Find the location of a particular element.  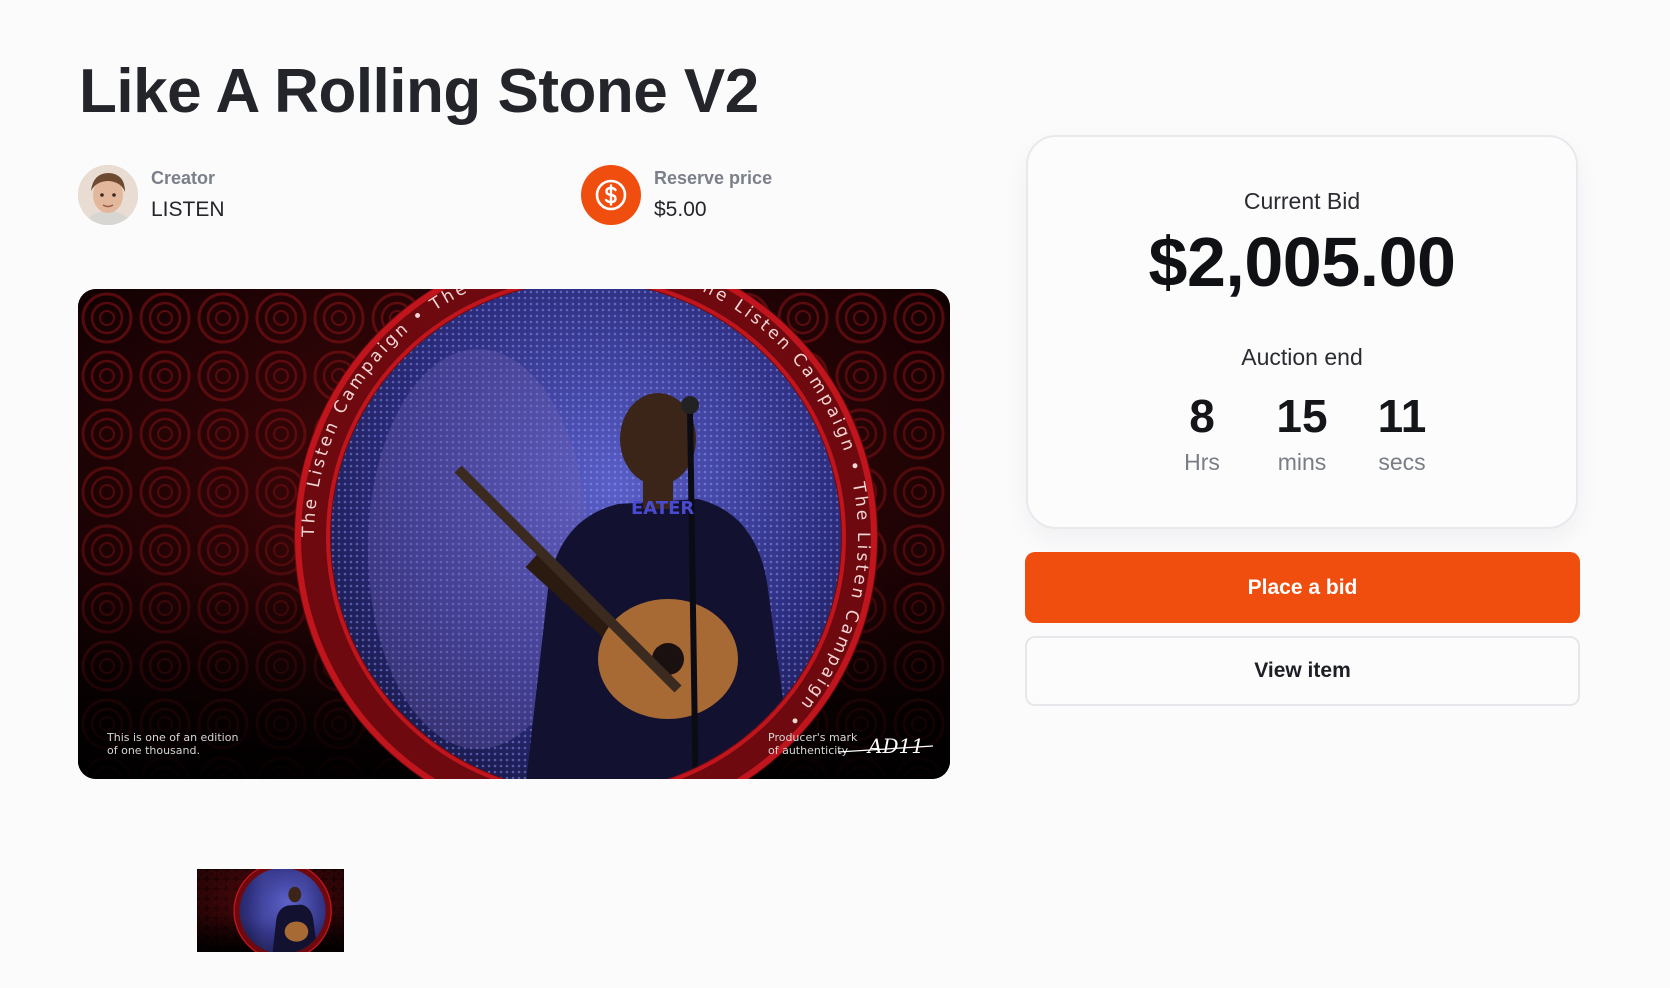

reserve-price-info: Reserve price $5.00 is located at coordinates (676, 195).